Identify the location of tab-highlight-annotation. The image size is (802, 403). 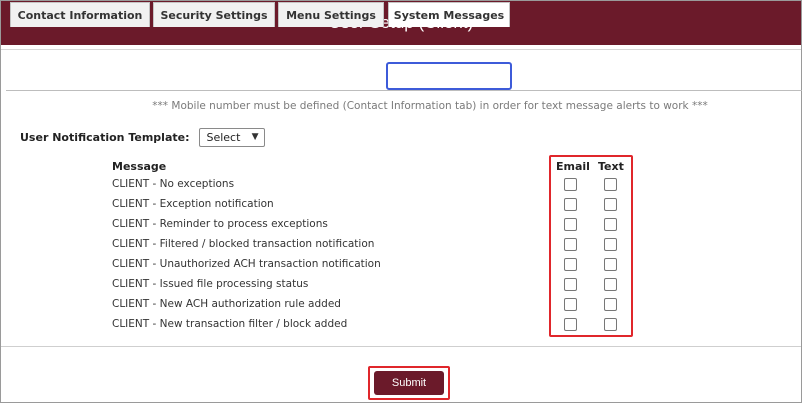
(449, 76).